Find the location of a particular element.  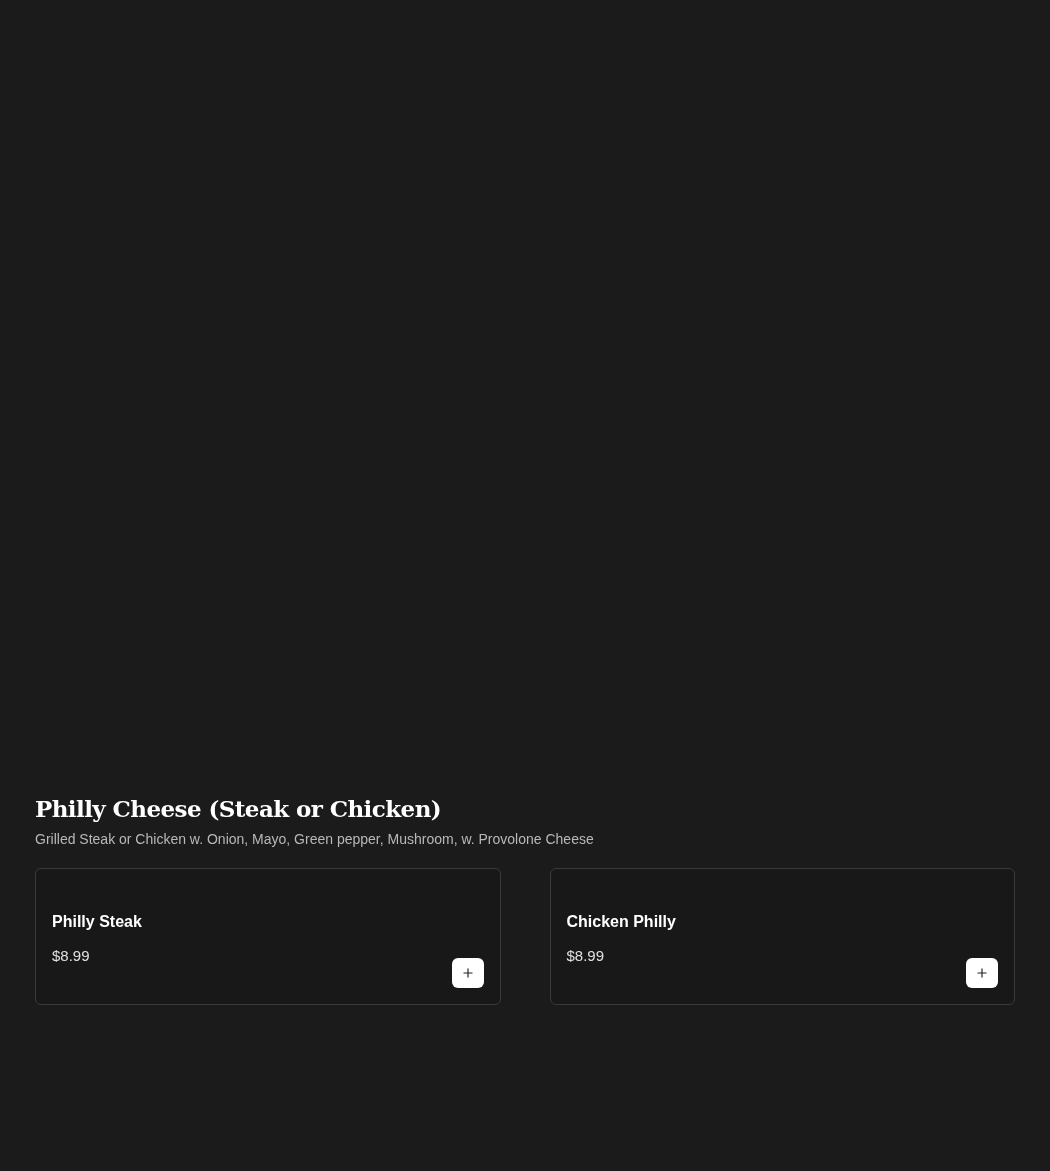

item-name: Chicken Philly is located at coordinates (621, 922).